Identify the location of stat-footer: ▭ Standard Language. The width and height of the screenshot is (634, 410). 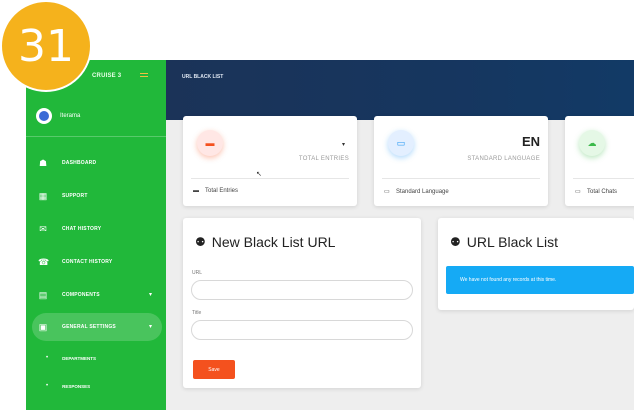
(416, 192).